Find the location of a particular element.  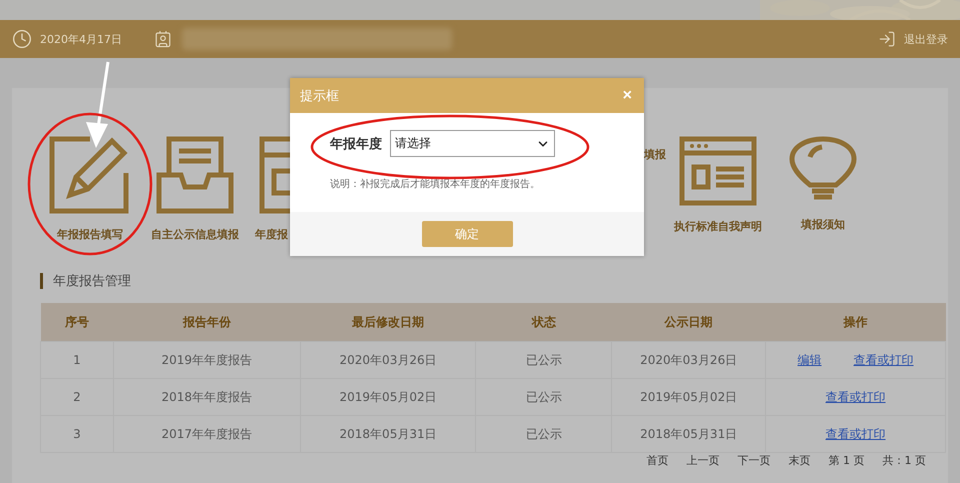

pagination-item: 下一页 is located at coordinates (754, 460).